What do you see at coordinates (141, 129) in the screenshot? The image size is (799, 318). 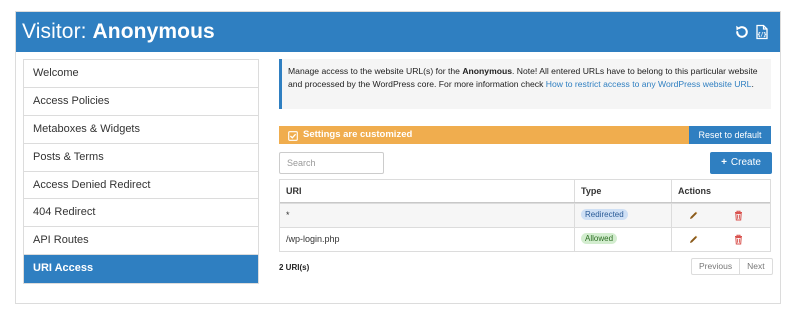 I see `sidebar-item-metaboxes-widgets: Metaboxes & Widgets` at bounding box center [141, 129].